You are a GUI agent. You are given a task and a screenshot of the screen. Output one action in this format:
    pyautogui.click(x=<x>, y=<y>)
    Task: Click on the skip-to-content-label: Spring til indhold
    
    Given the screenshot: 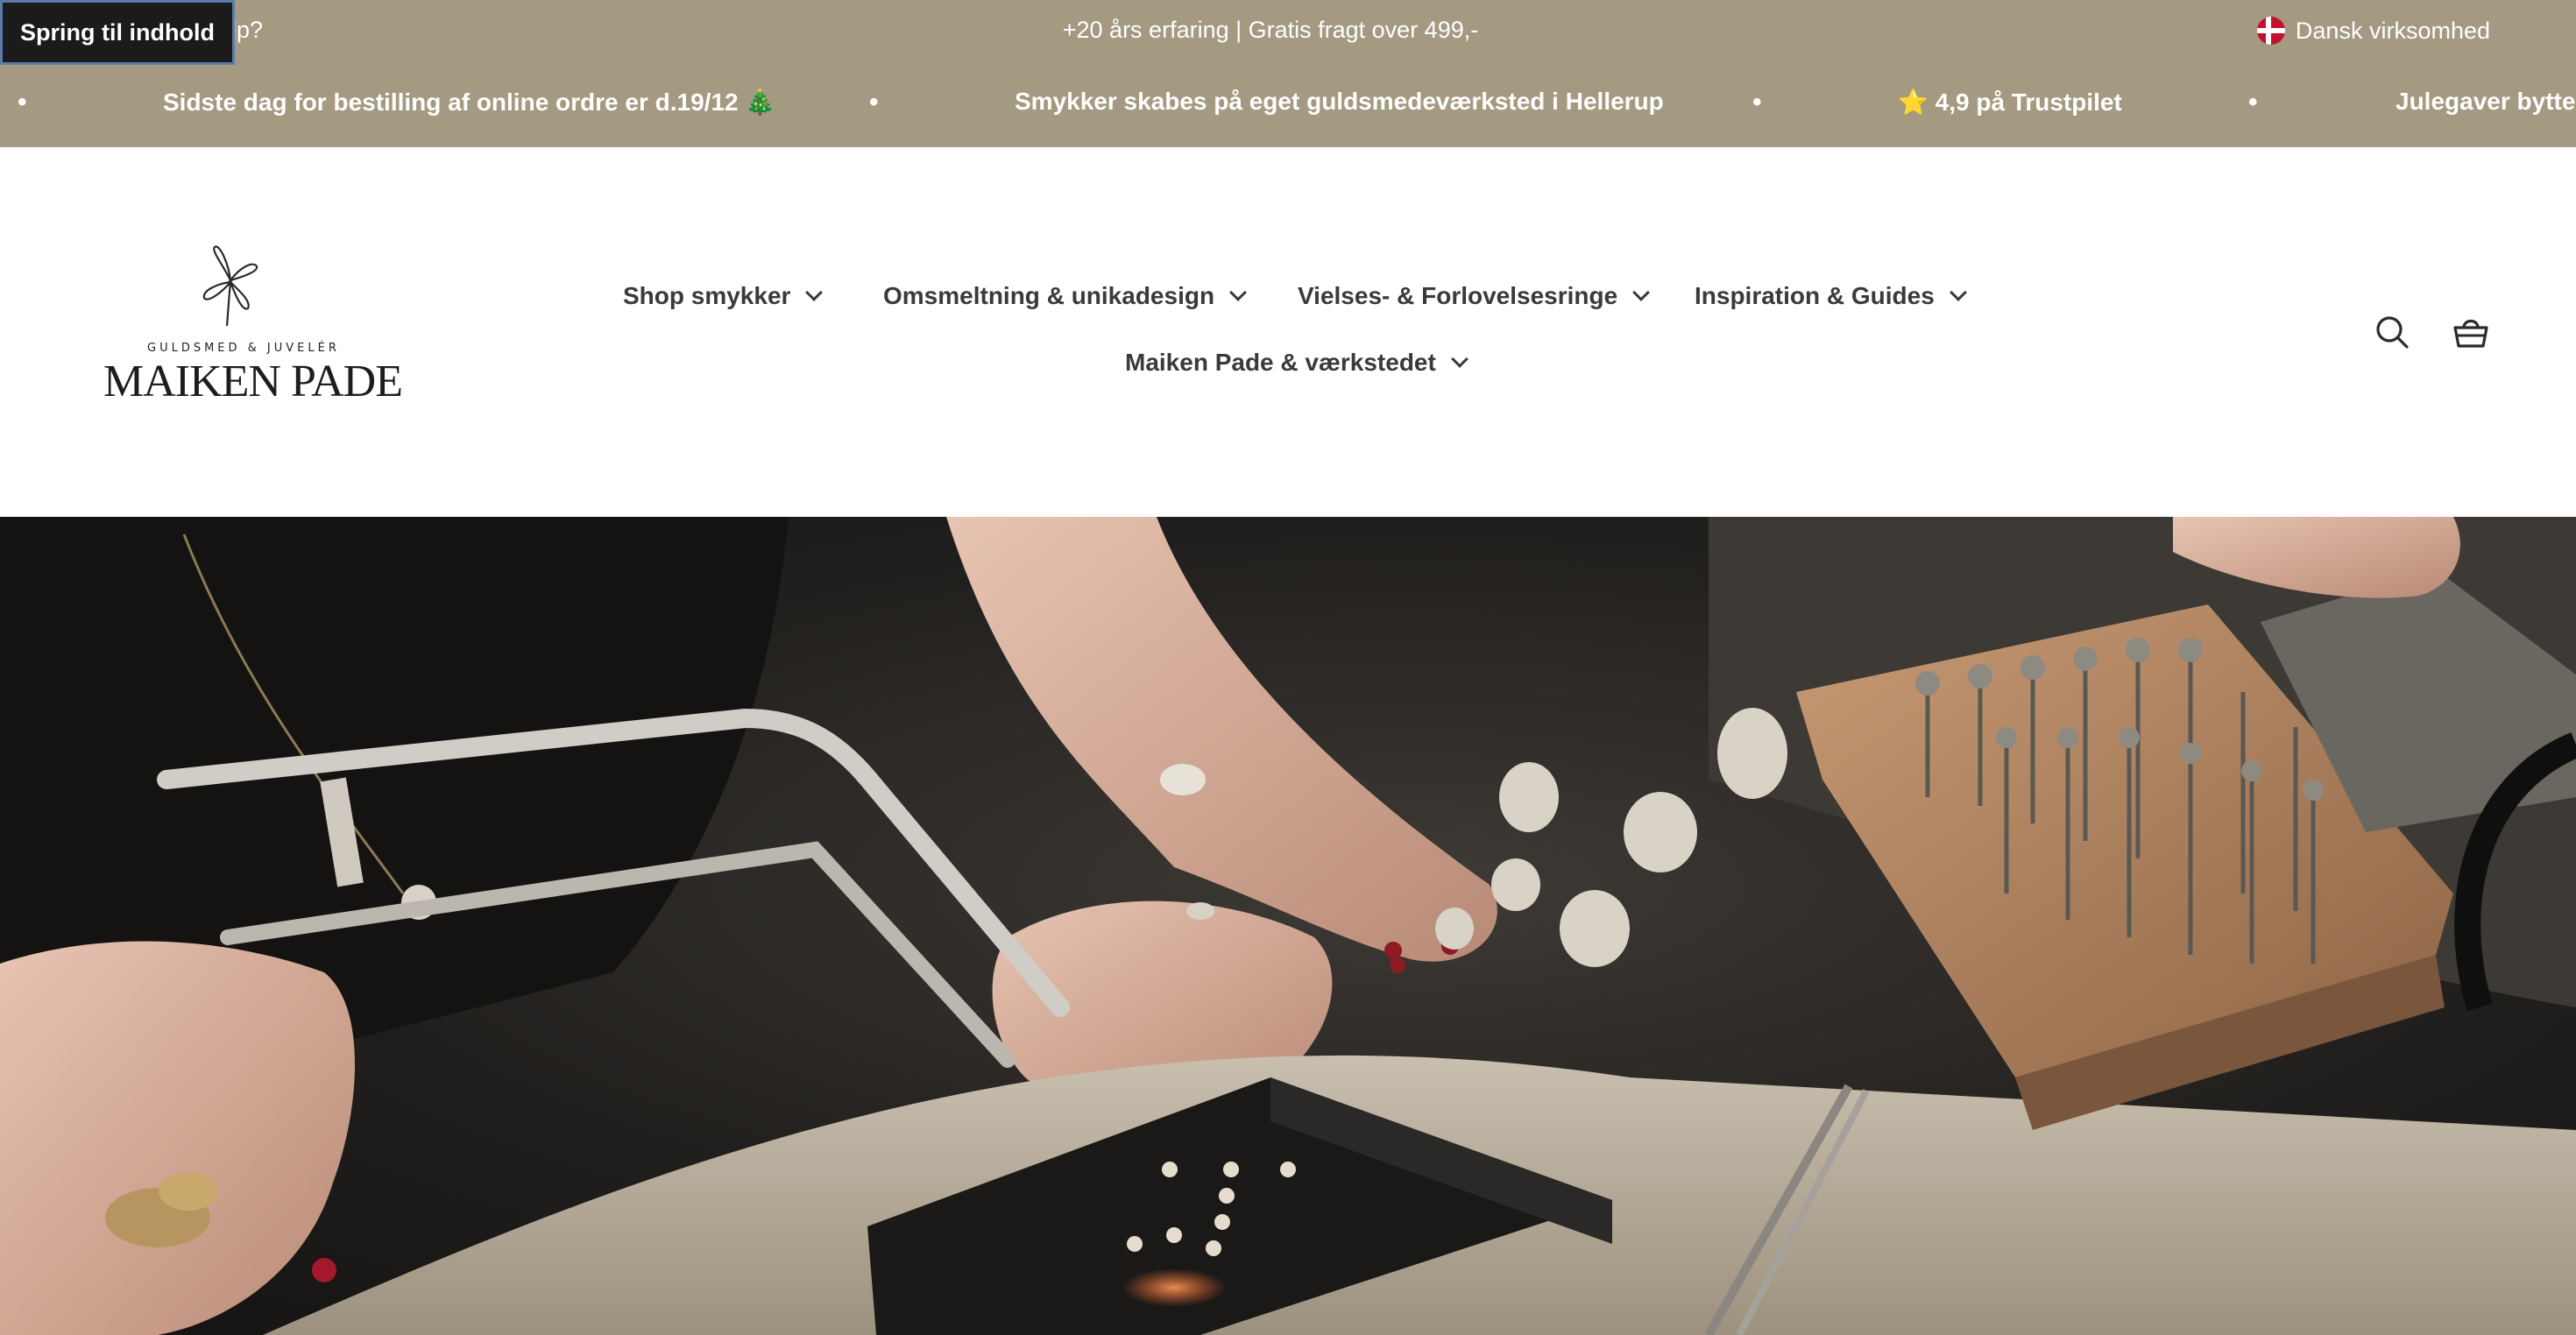 What is the action you would take?
    pyautogui.click(x=117, y=32)
    